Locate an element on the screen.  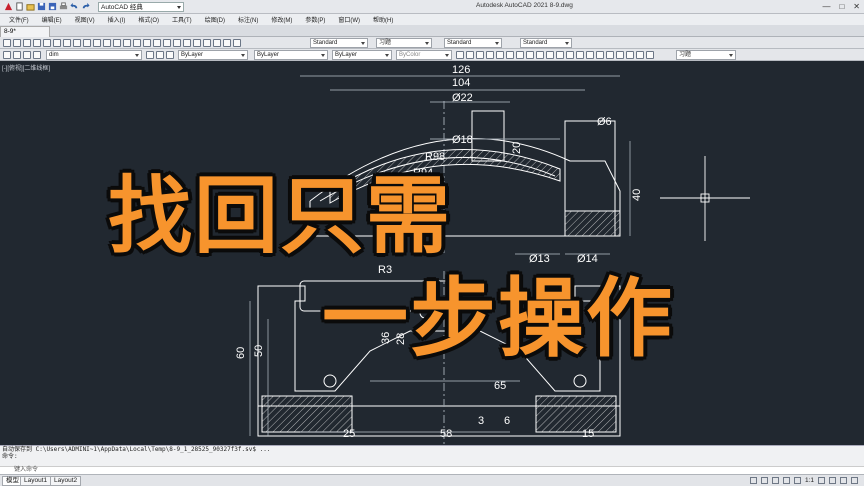
text-style-select: Standard is located at coordinates (339, 43).